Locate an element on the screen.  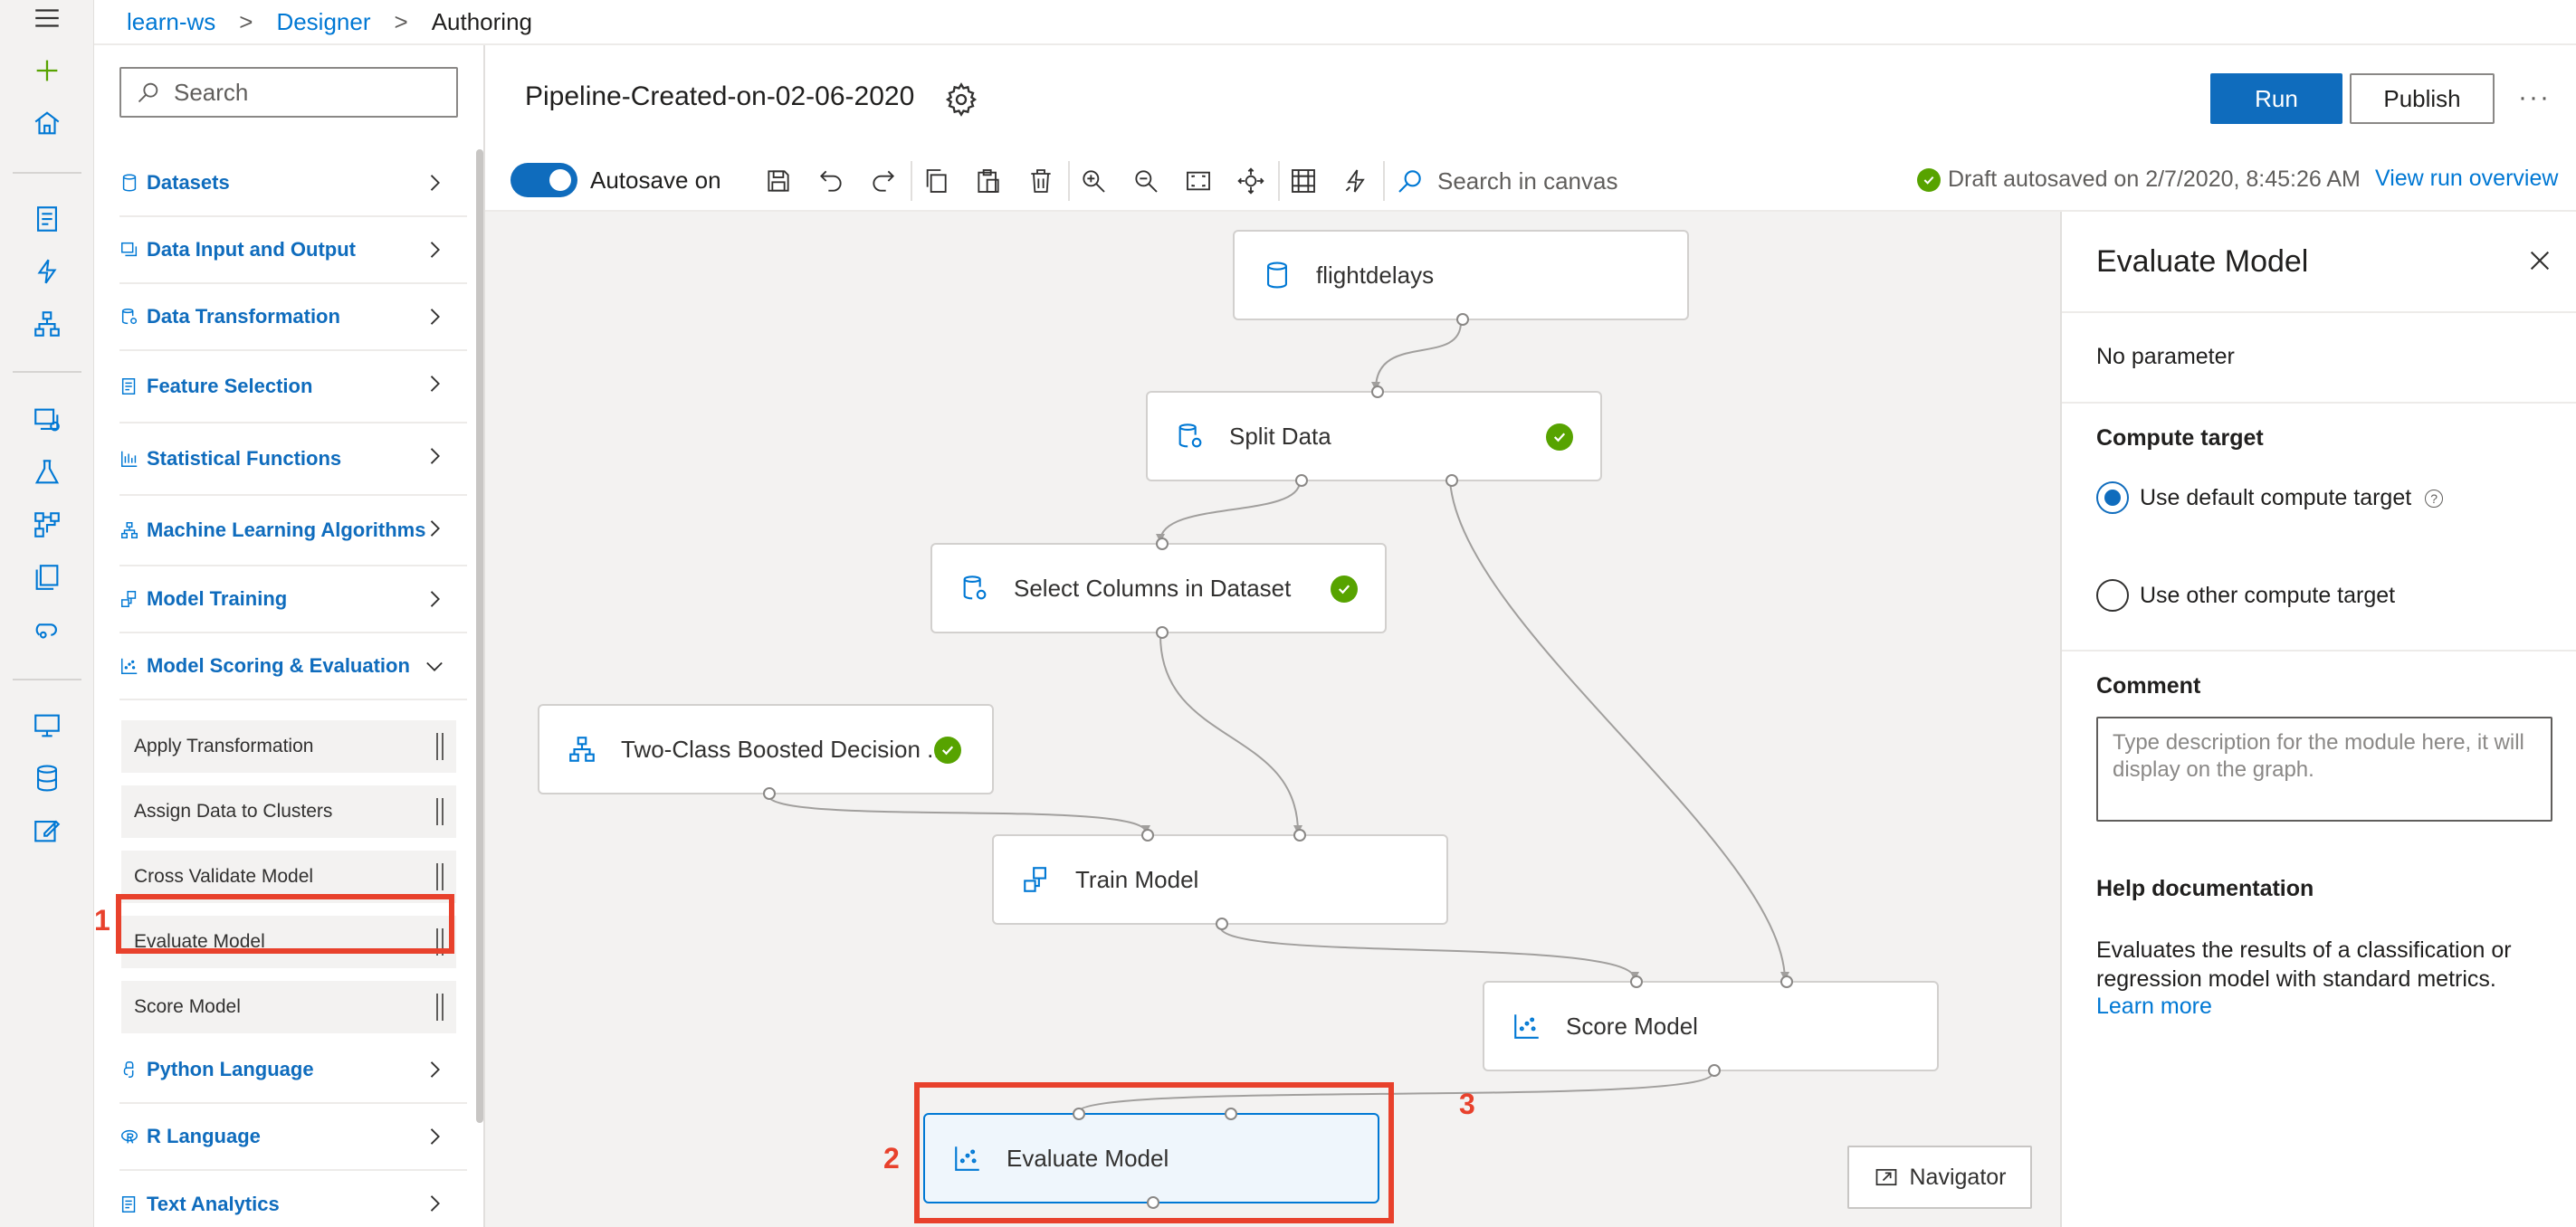
palette-search-input: Search is located at coordinates (288, 92).